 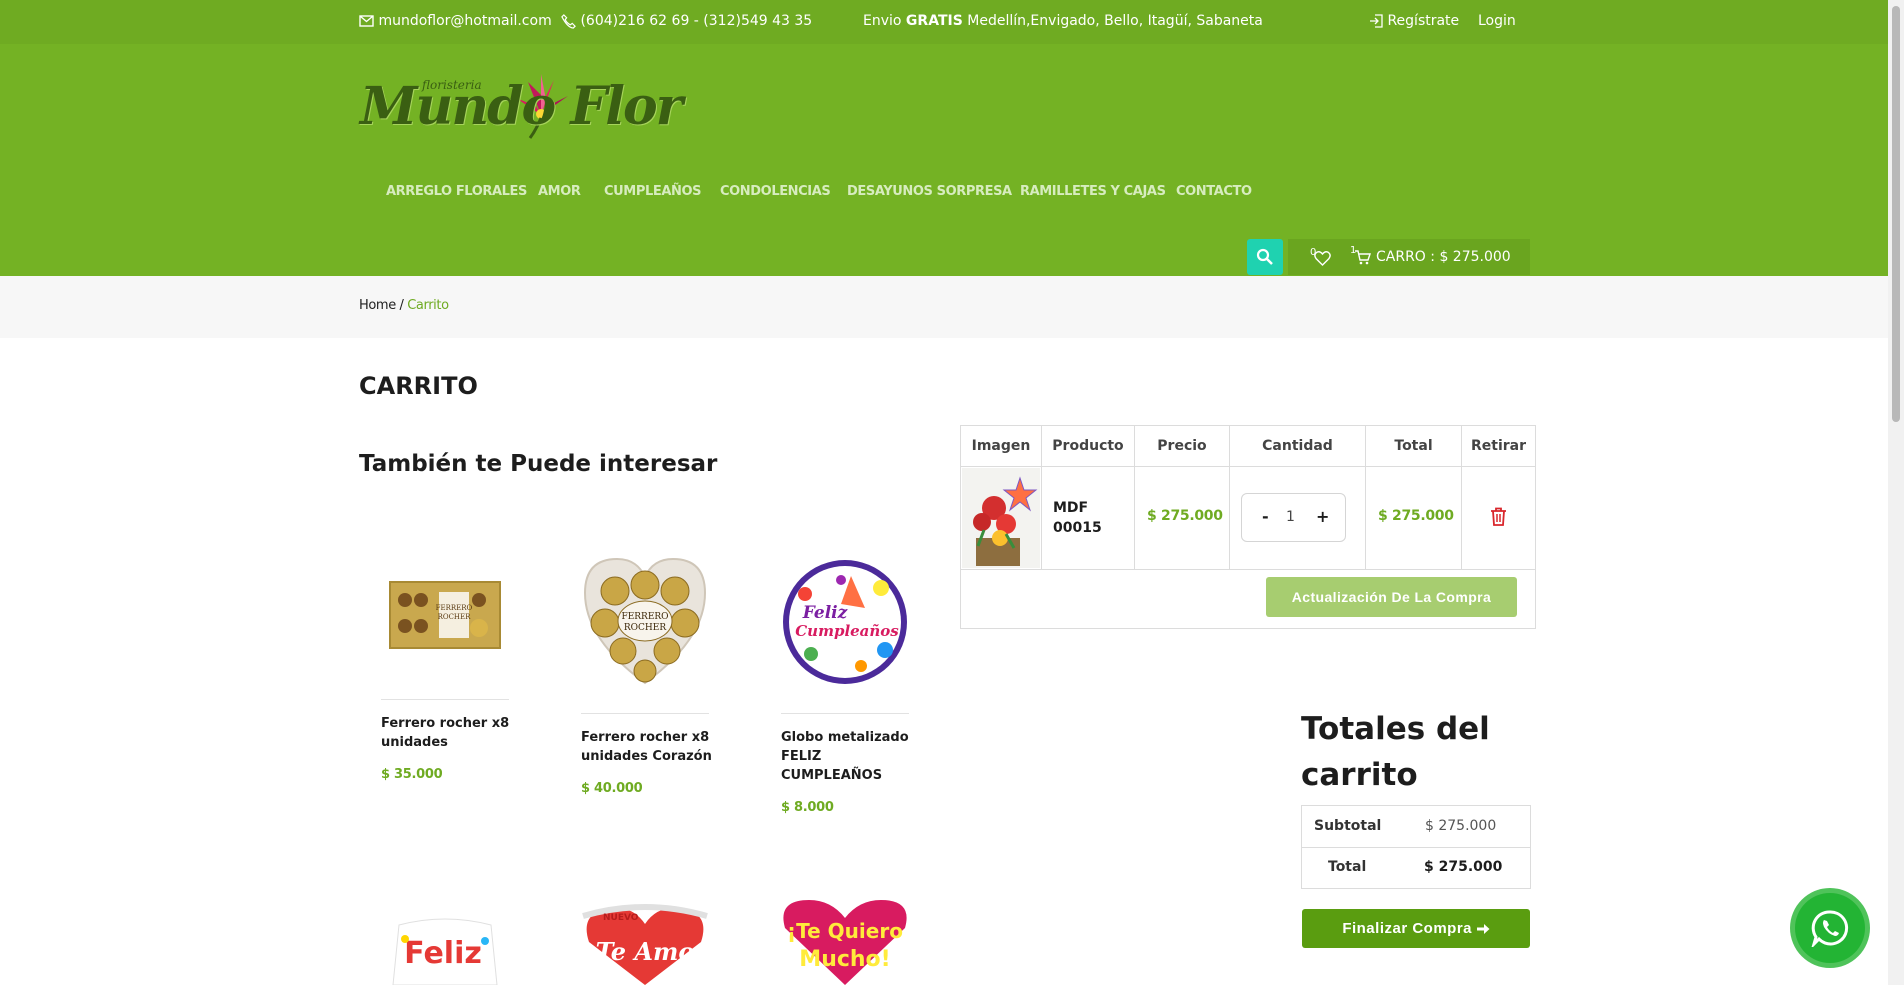 I want to click on whatsapp-circle, so click(x=1830, y=928).